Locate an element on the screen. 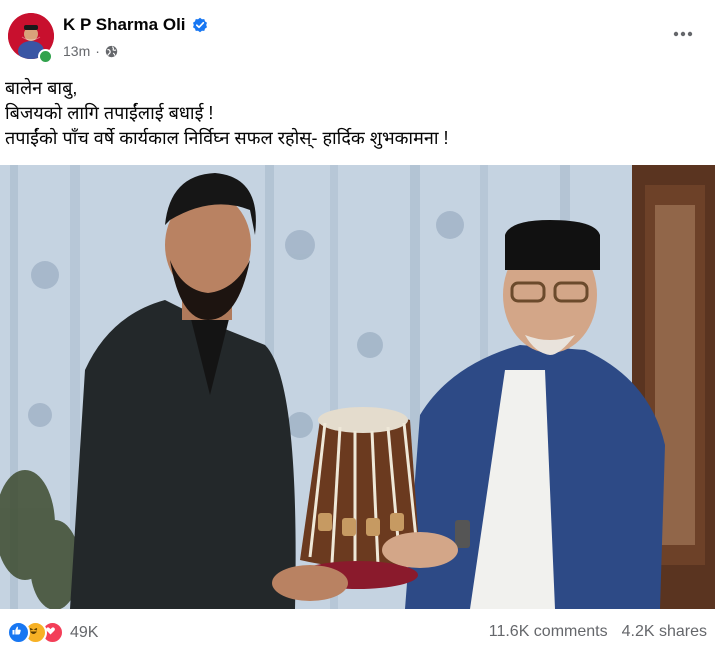 The height and width of the screenshot is (650, 715). reactions-summary: 49K is located at coordinates (52, 632).